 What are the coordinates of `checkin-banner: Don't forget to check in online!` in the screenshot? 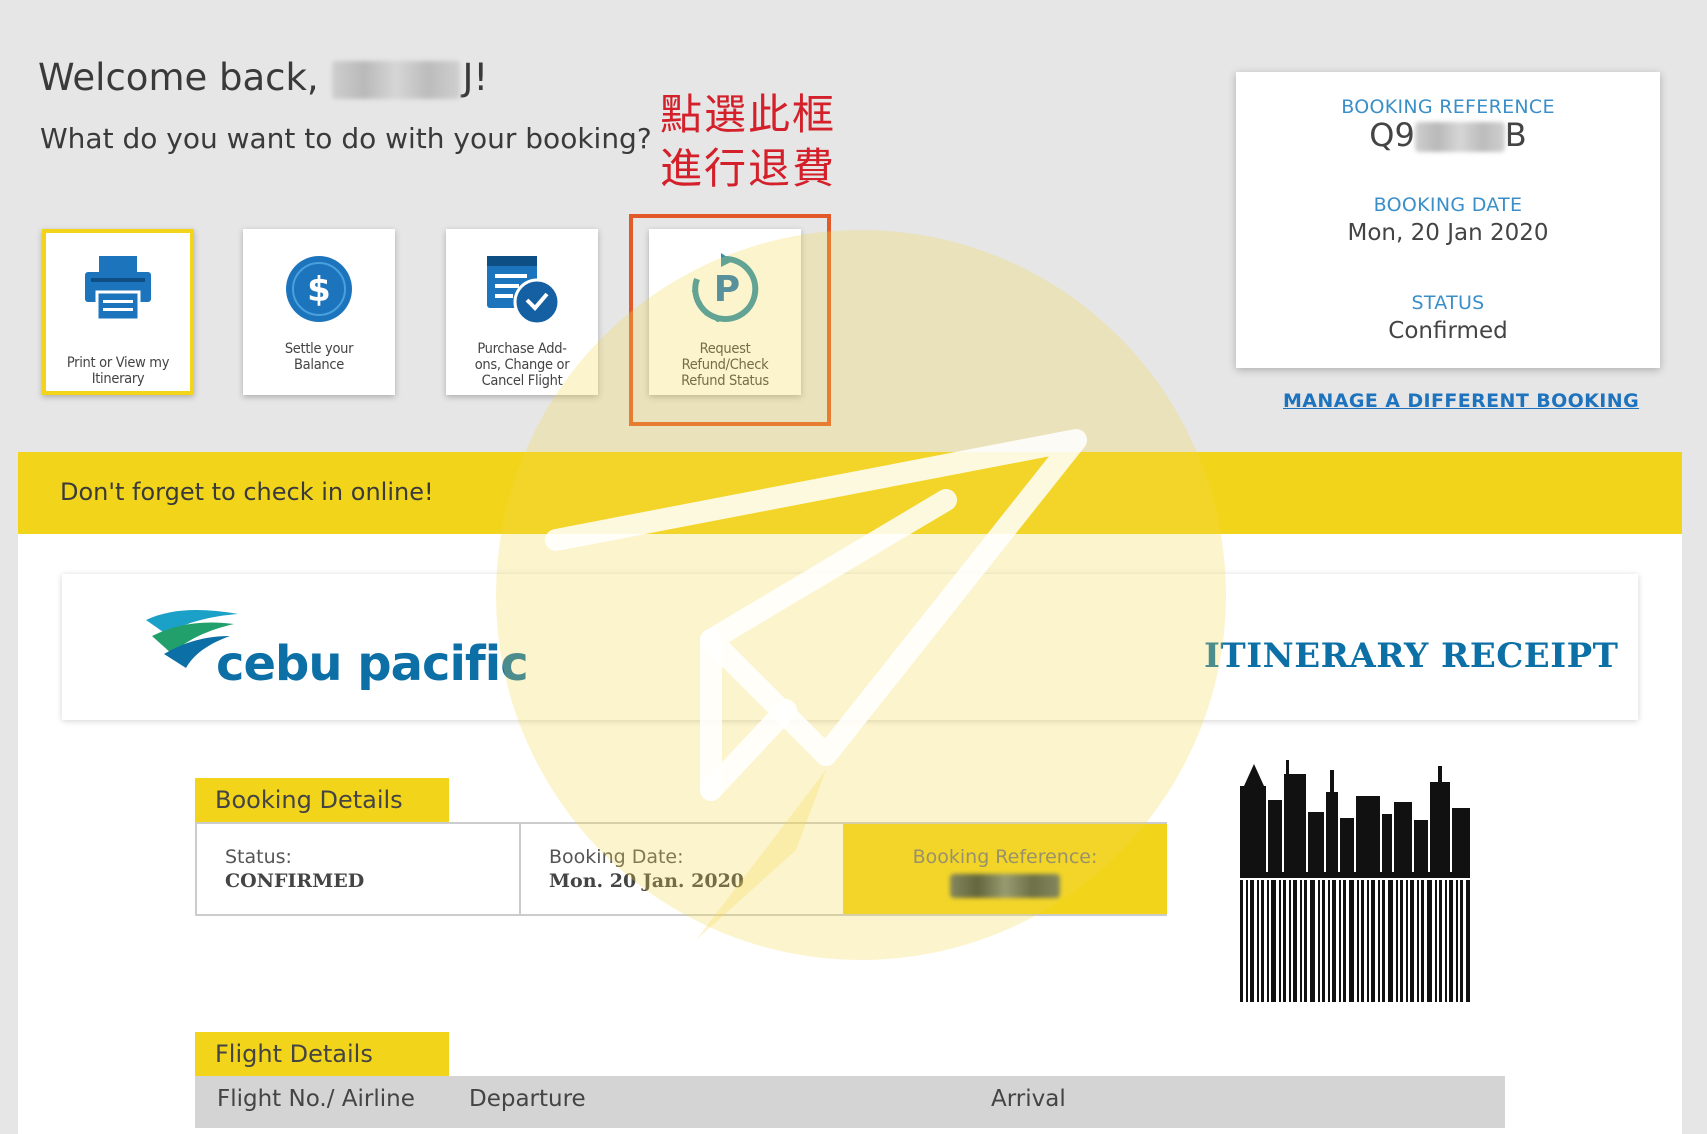 It's located at (850, 493).